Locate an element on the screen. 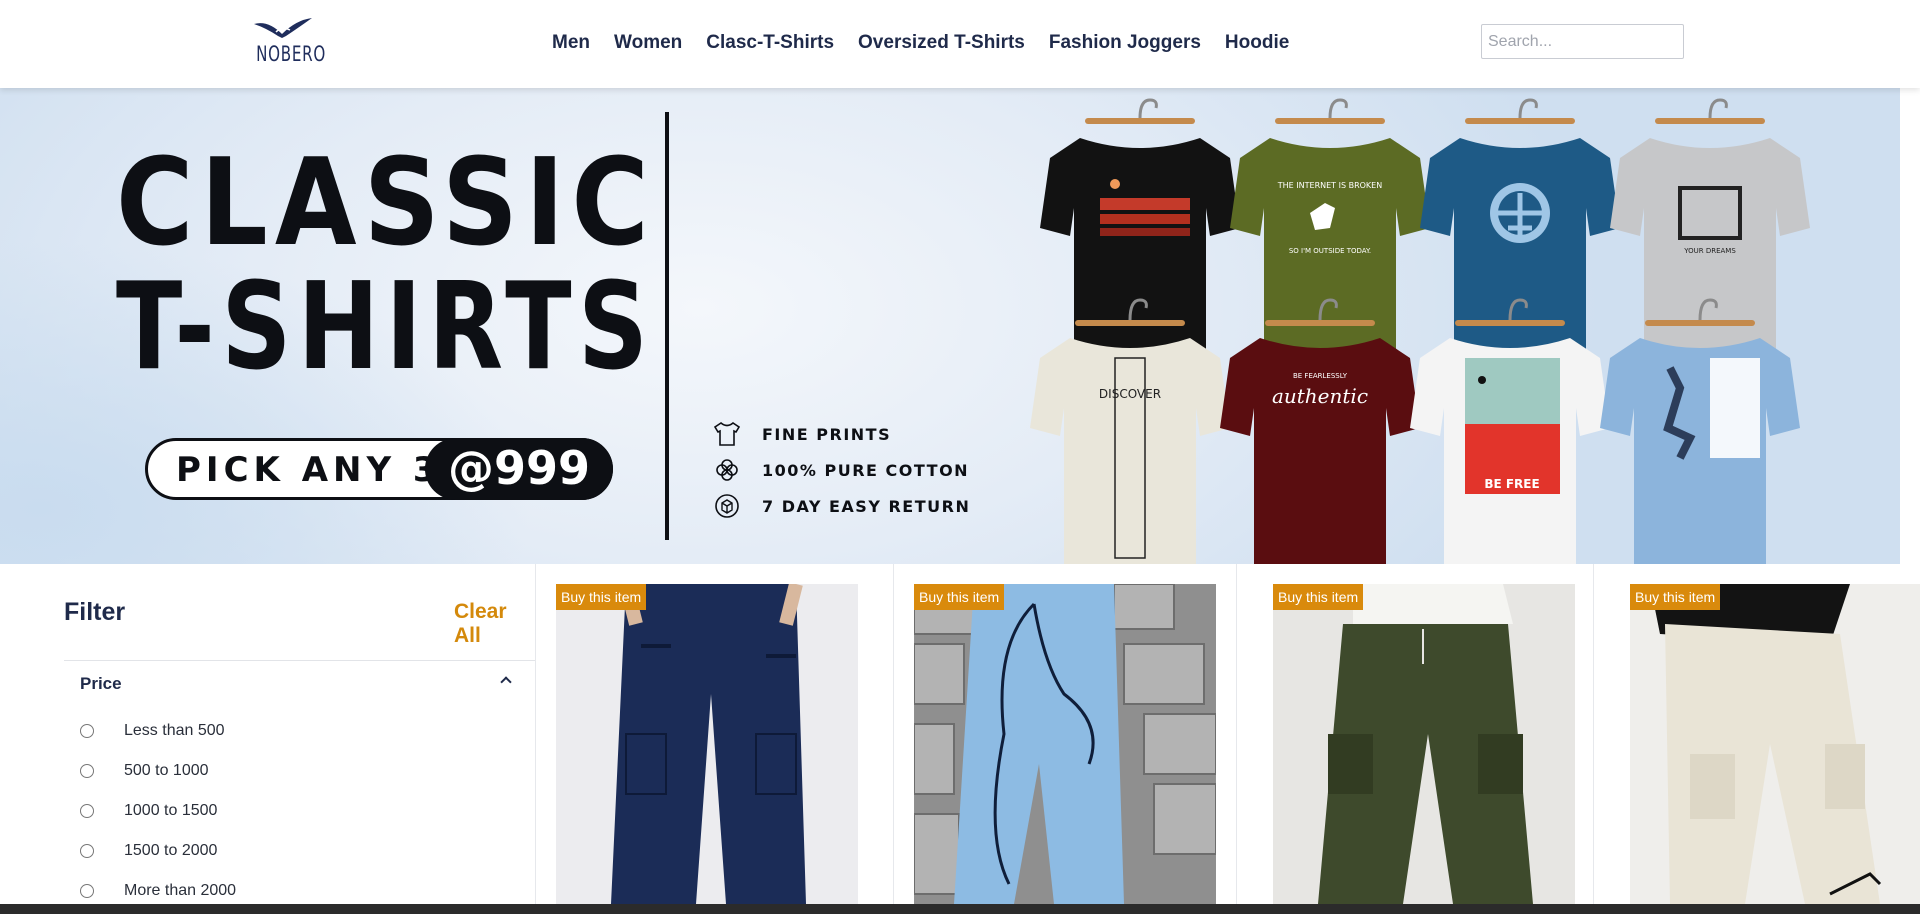  shirt-black is located at coordinates (1140, 253).